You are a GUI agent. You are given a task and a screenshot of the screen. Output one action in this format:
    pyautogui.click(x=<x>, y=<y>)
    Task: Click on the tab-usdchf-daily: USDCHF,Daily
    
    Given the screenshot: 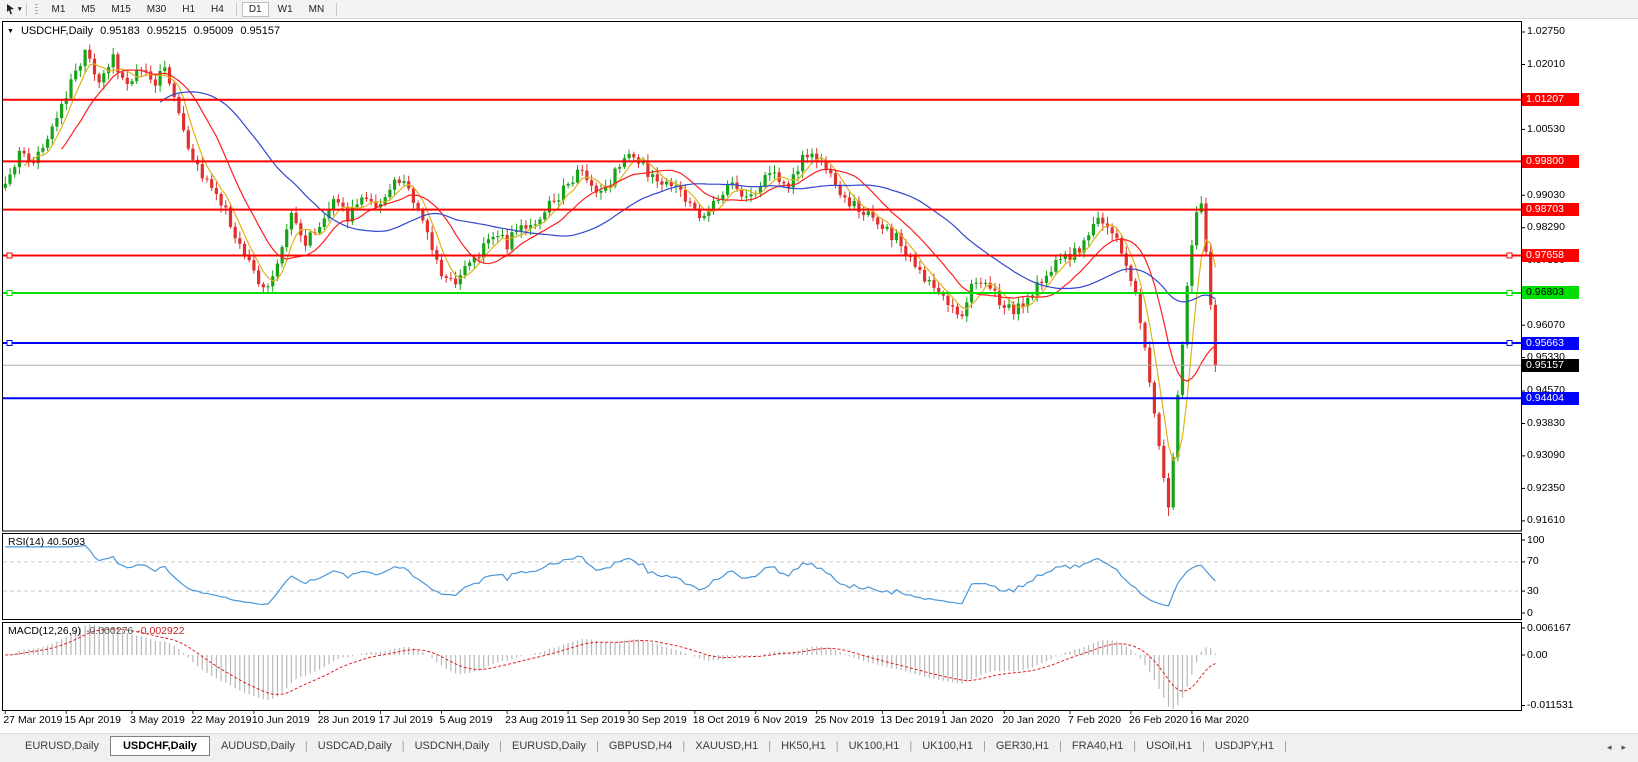 What is the action you would take?
    pyautogui.click(x=159, y=745)
    